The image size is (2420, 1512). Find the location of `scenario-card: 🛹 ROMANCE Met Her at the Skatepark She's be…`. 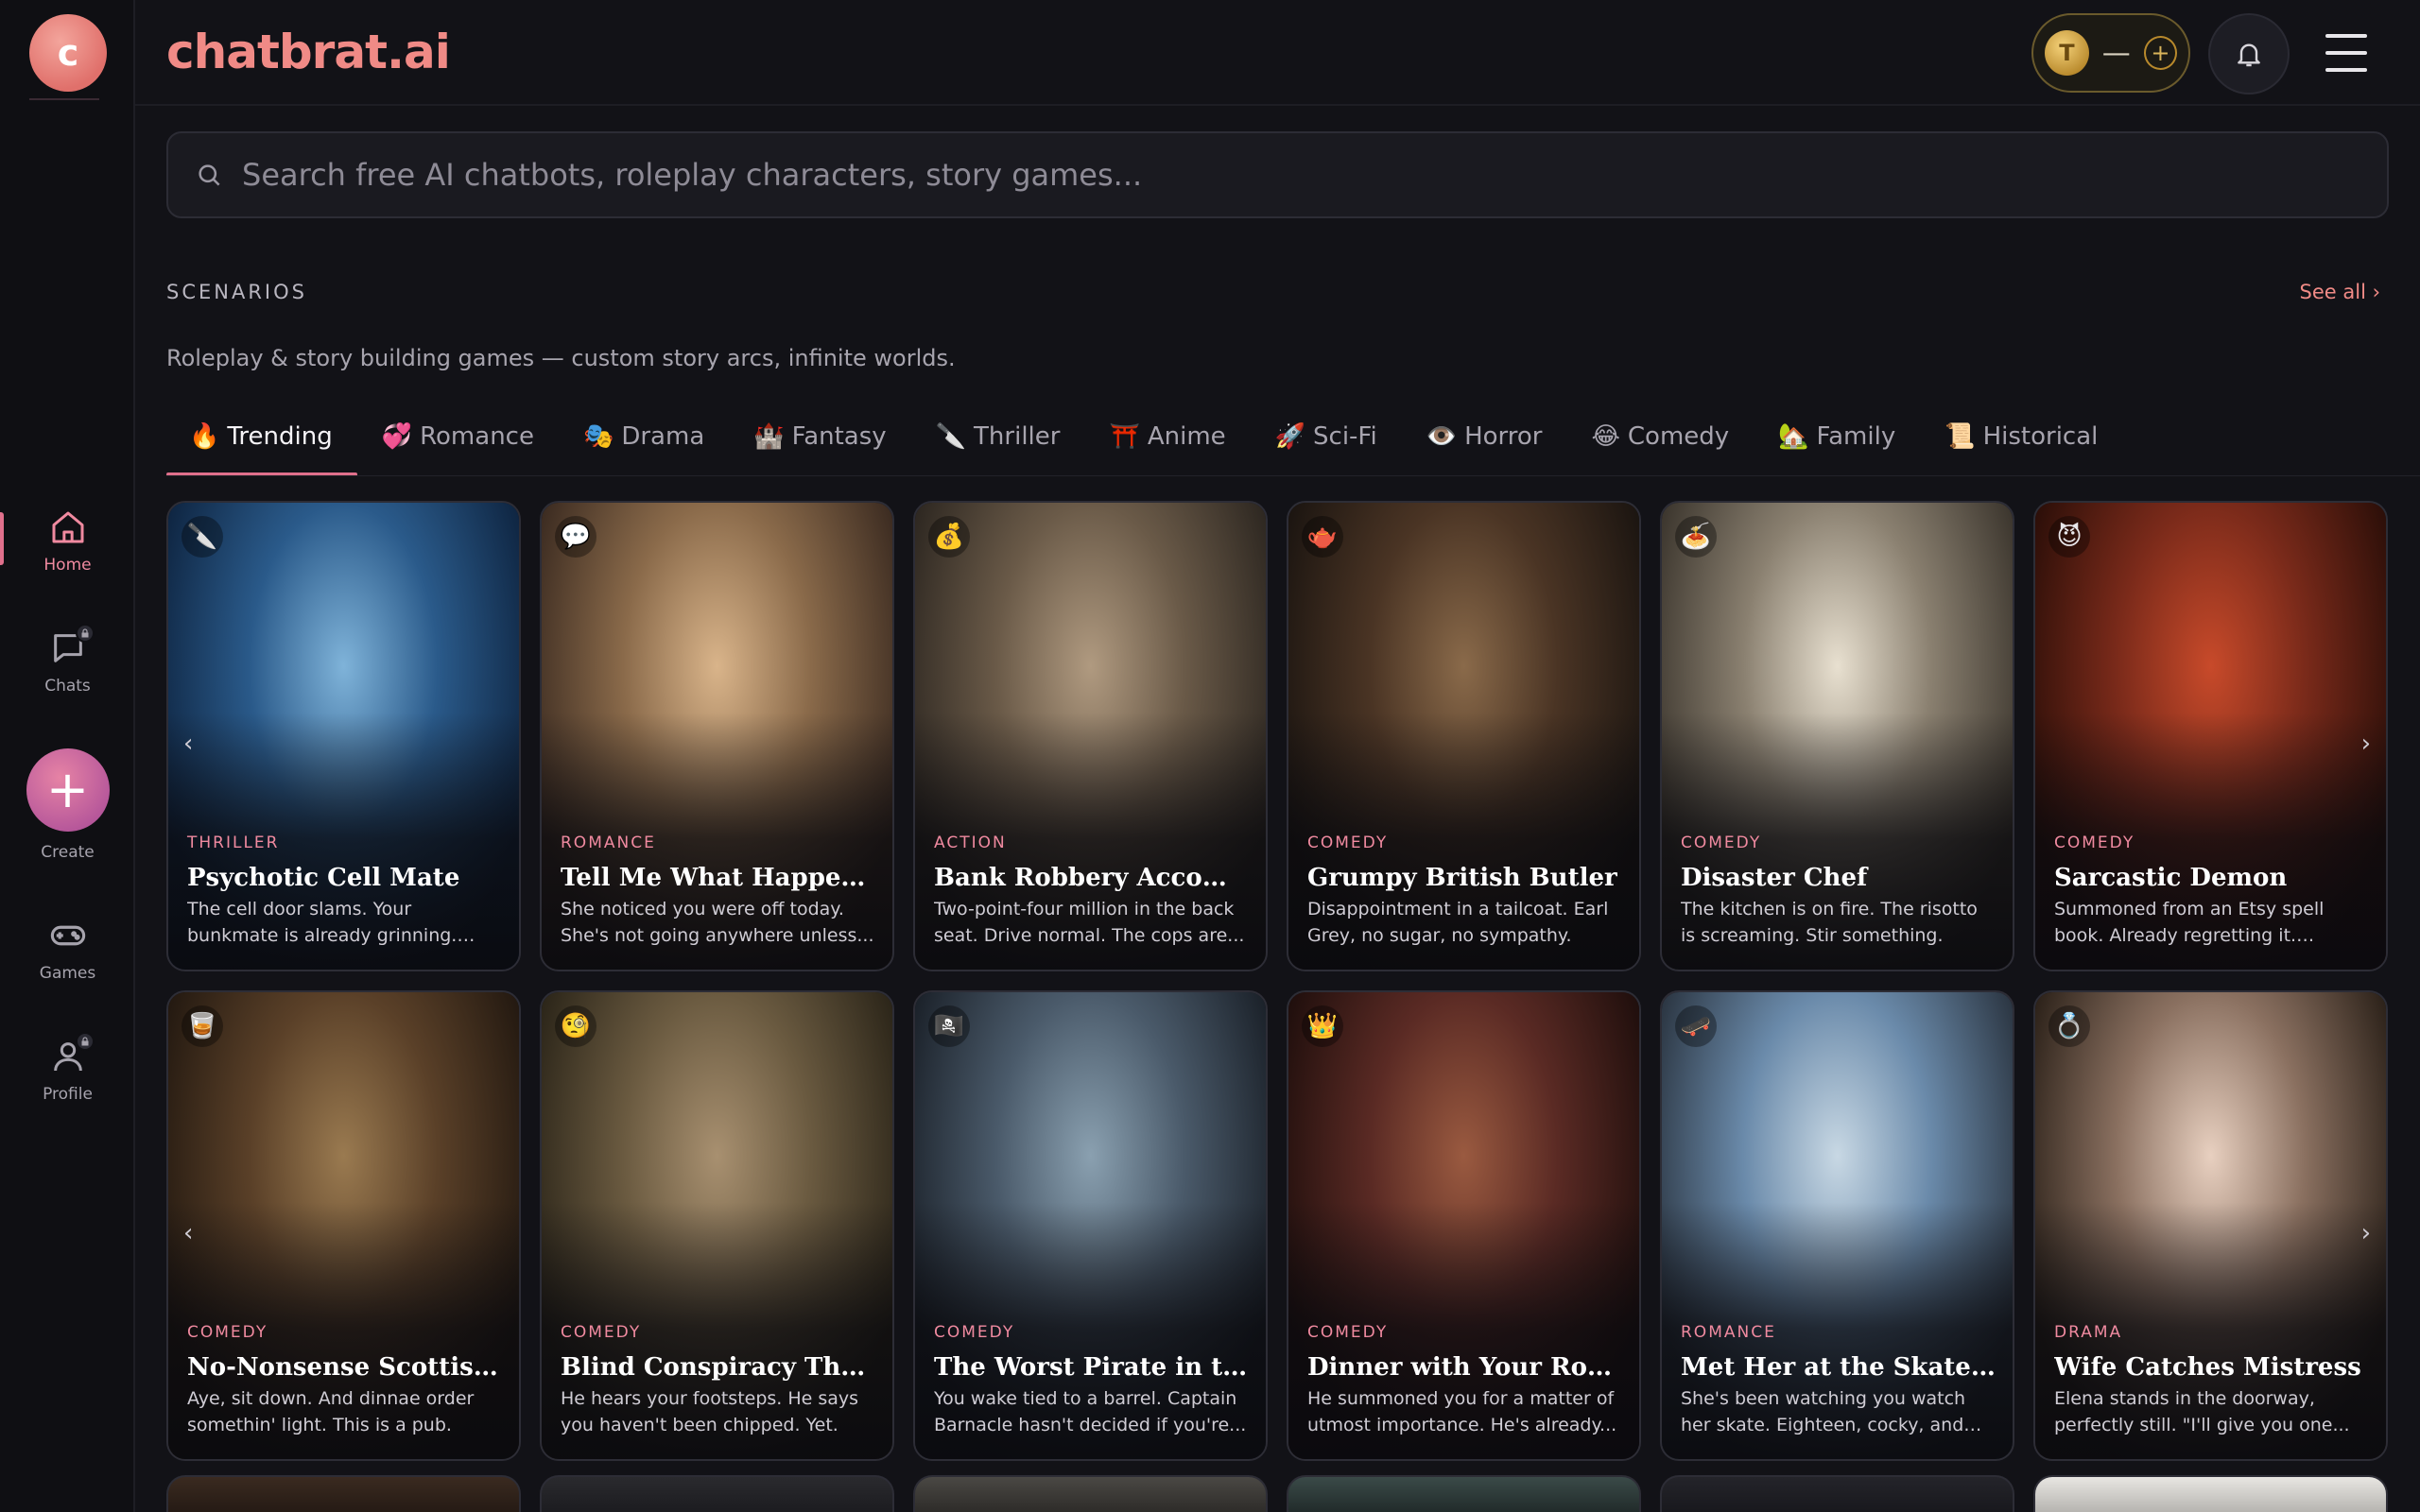

scenario-card: 🛹 ROMANCE Met Her at the Skatepark She's be… is located at coordinates (1837, 1225).